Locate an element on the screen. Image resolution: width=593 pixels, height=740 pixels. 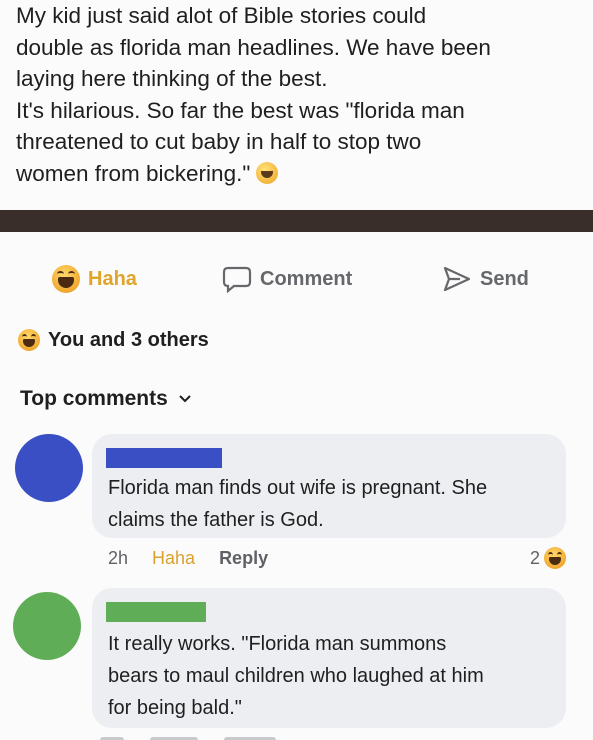
reaction-count-text: 2 is located at coordinates (535, 557).